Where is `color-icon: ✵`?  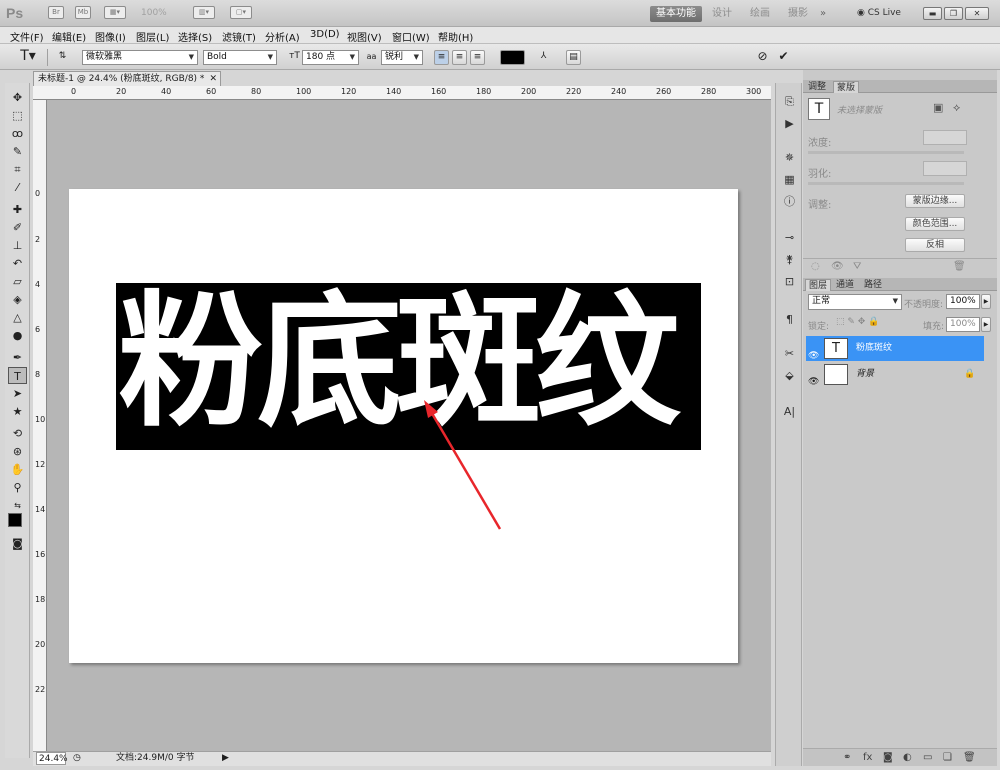 color-icon: ✵ is located at coordinates (789, 157).